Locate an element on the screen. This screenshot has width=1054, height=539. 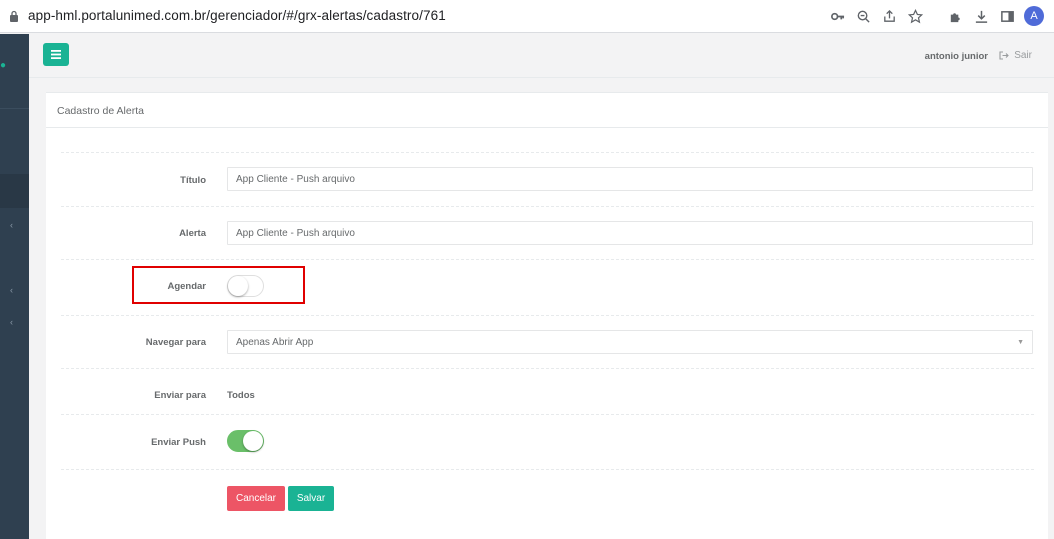
zoom-icon is located at coordinates (863, 16).